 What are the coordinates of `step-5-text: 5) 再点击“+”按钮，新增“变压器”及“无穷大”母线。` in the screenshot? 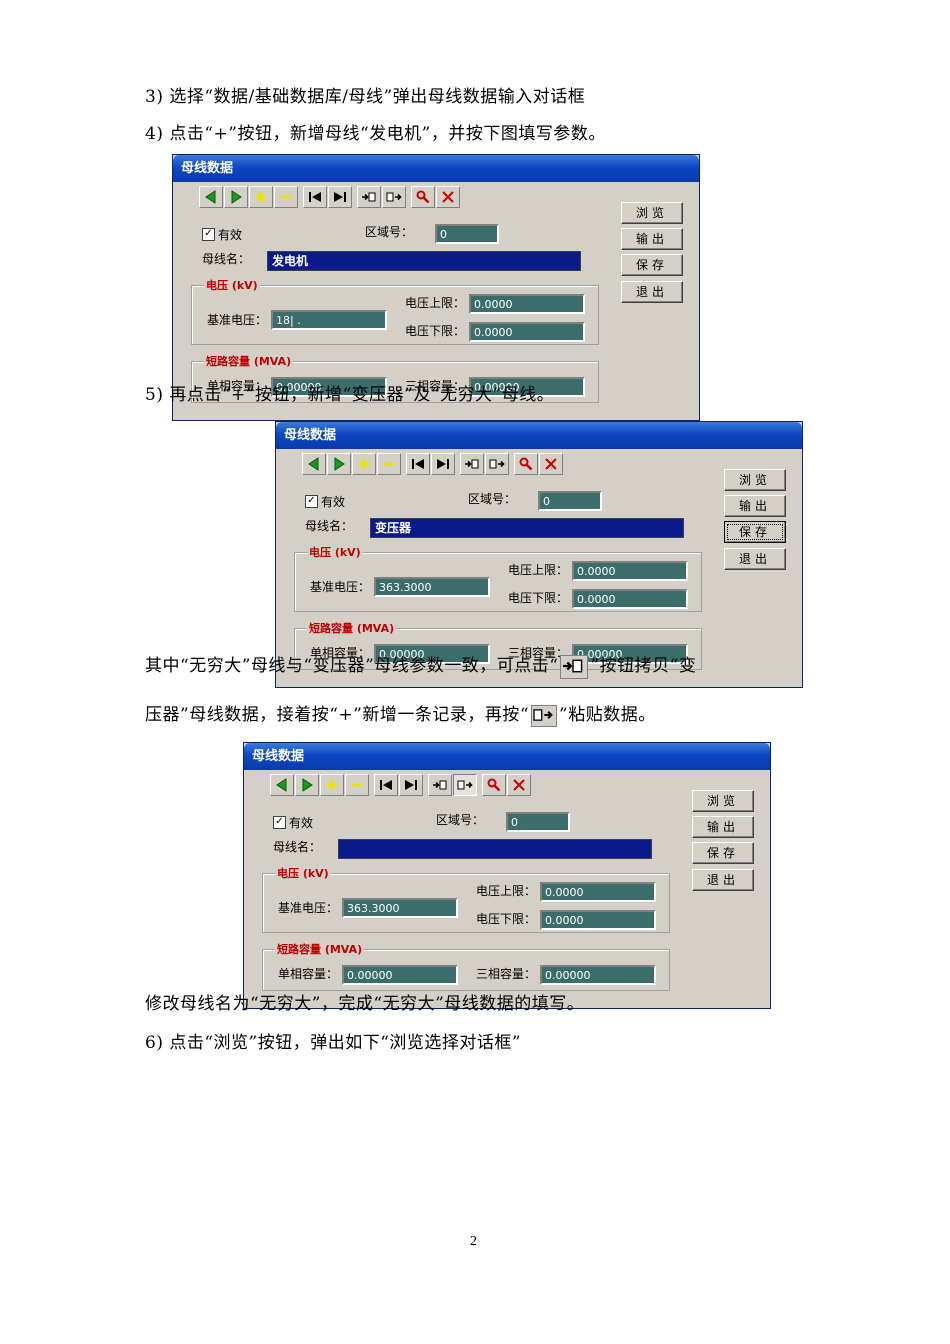 It's located at (350, 395).